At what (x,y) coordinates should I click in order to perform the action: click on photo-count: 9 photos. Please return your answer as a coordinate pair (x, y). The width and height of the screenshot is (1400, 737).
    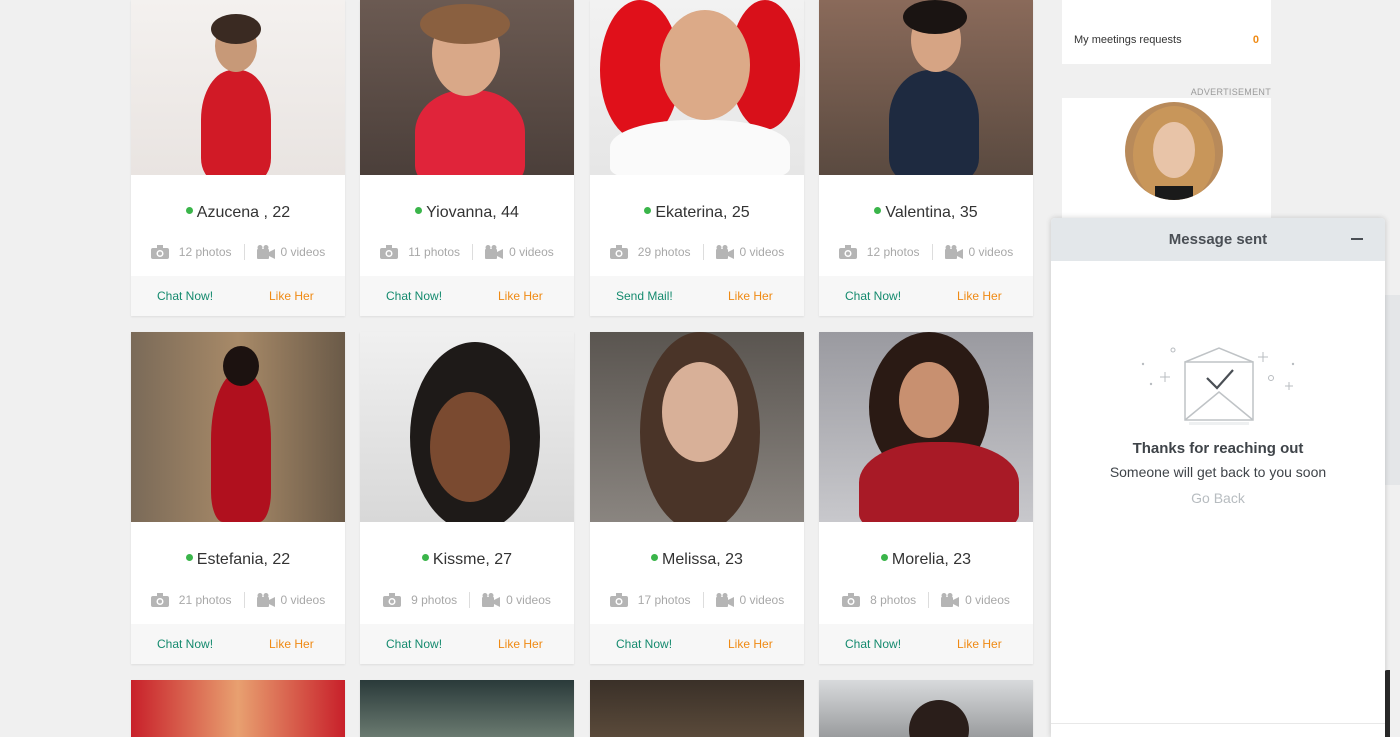
    Looking at the image, I should click on (434, 600).